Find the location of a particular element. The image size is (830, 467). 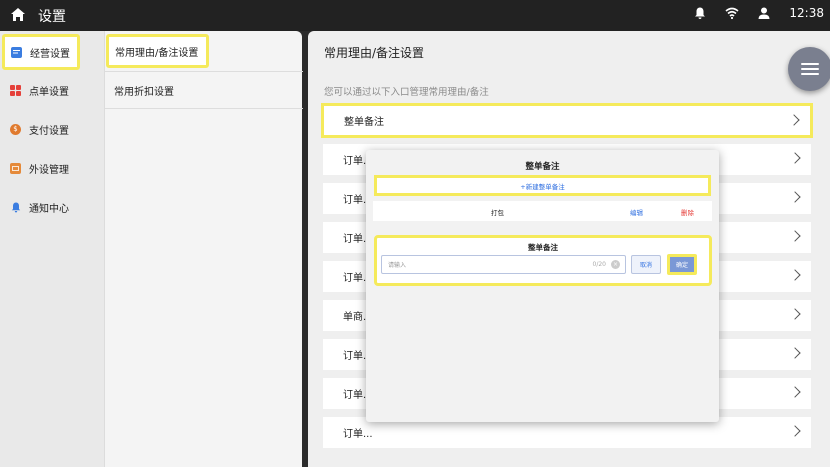

wifi-icon is located at coordinates (732, 13).